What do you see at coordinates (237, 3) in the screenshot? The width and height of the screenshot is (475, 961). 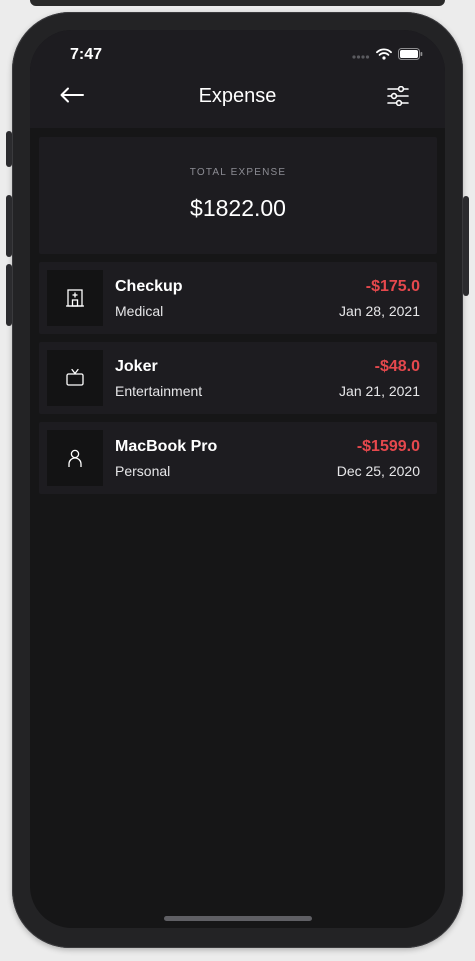 I see `background-device-edge` at bounding box center [237, 3].